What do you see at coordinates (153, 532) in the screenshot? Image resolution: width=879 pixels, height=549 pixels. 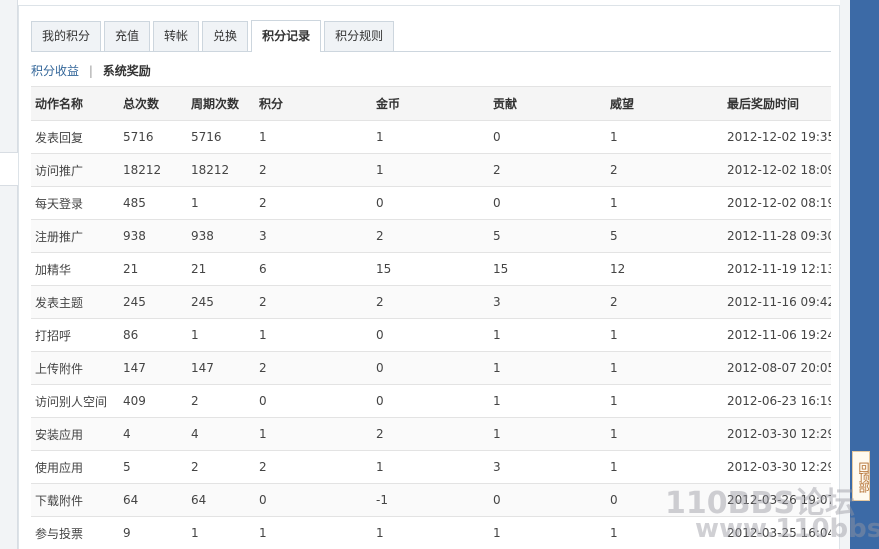 I see `cell-total-count: 9` at bounding box center [153, 532].